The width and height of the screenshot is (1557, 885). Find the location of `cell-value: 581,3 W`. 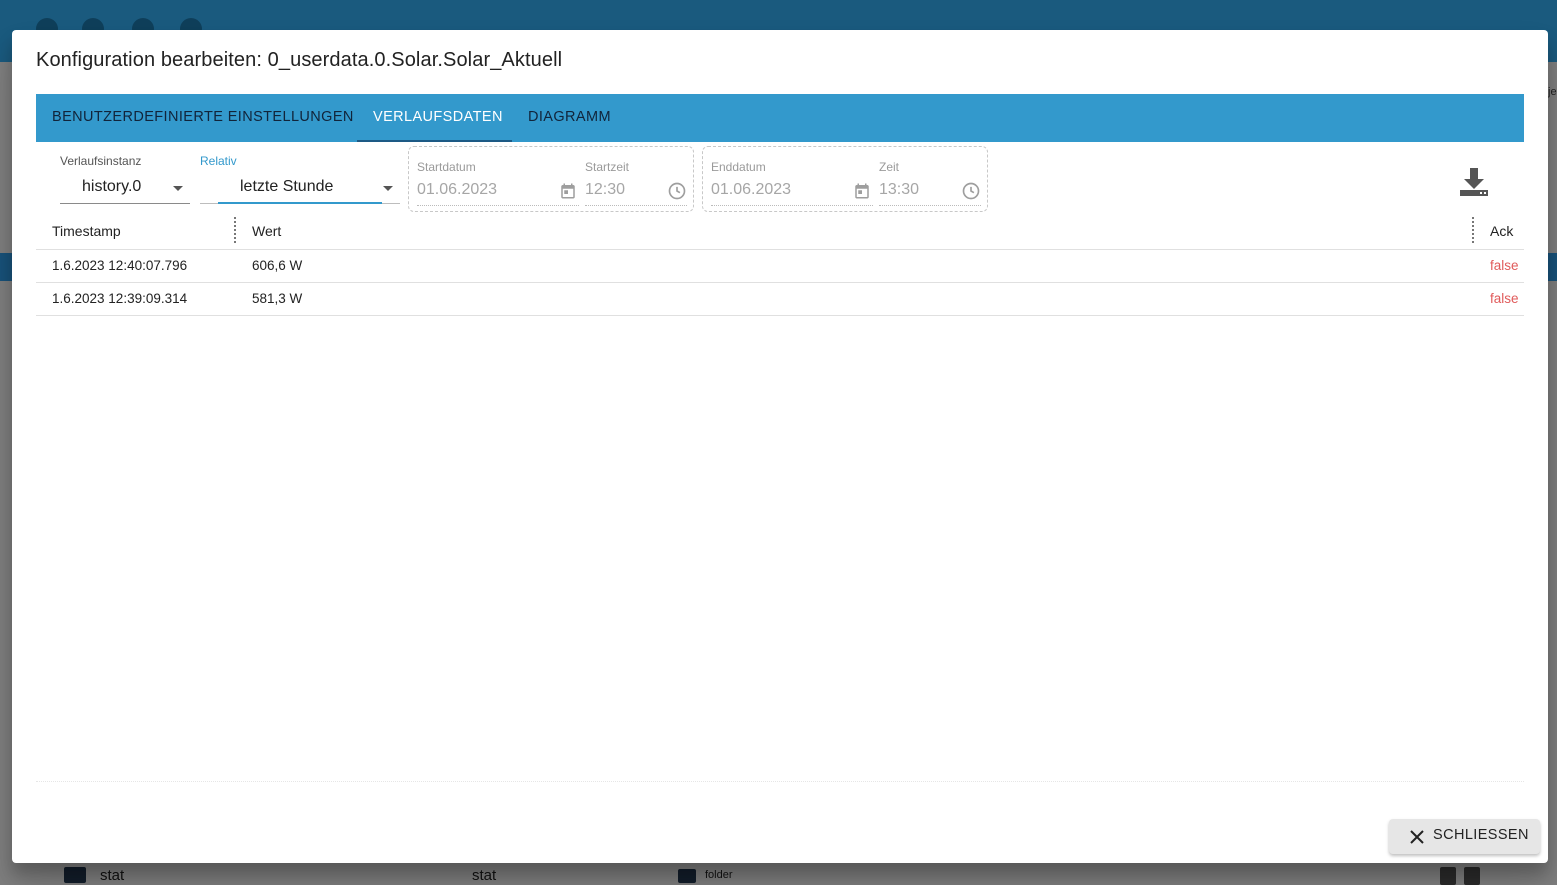

cell-value: 581,3 W is located at coordinates (277, 298).